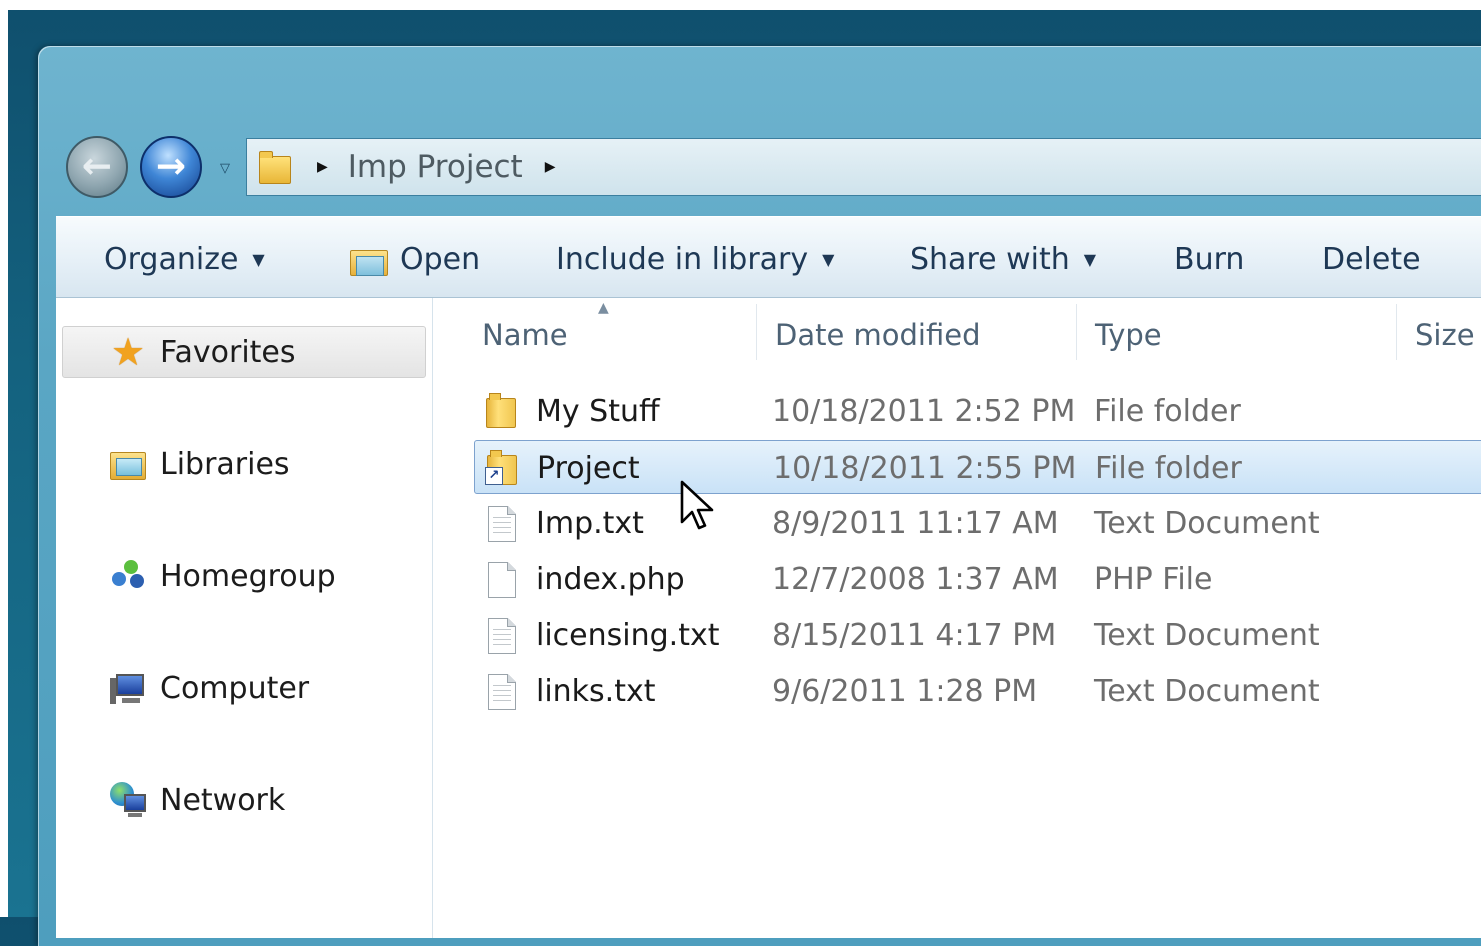 The width and height of the screenshot is (1481, 946). I want to click on open-button: Open, so click(414, 259).